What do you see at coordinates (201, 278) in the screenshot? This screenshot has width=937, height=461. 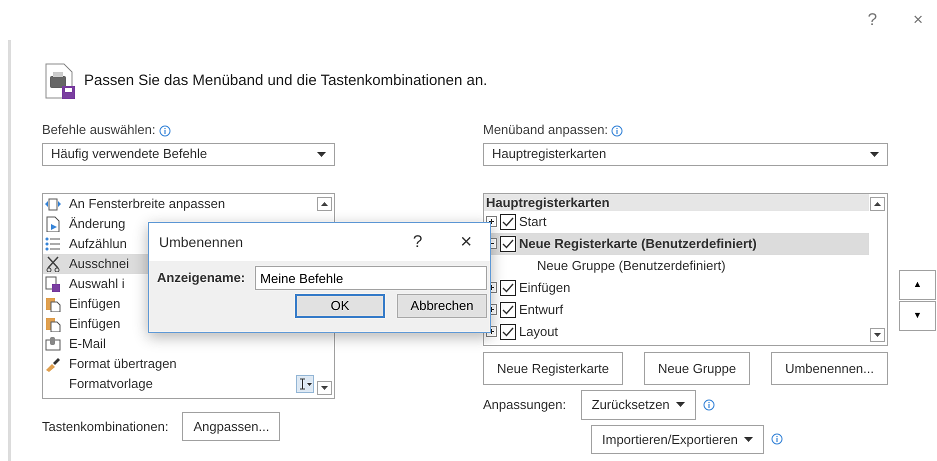 I see `field-label: Anzeigename:` at bounding box center [201, 278].